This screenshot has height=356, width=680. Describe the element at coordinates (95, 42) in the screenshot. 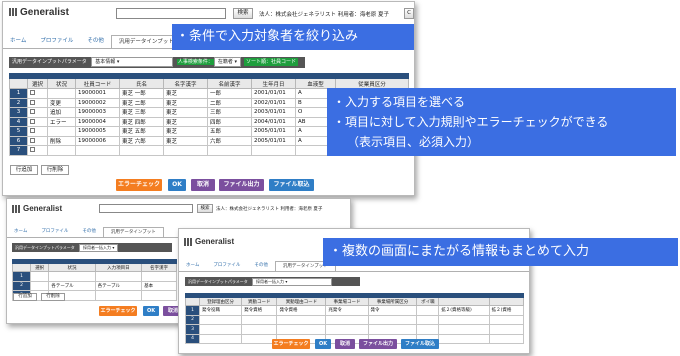

I see `tab-other: その他` at that location.